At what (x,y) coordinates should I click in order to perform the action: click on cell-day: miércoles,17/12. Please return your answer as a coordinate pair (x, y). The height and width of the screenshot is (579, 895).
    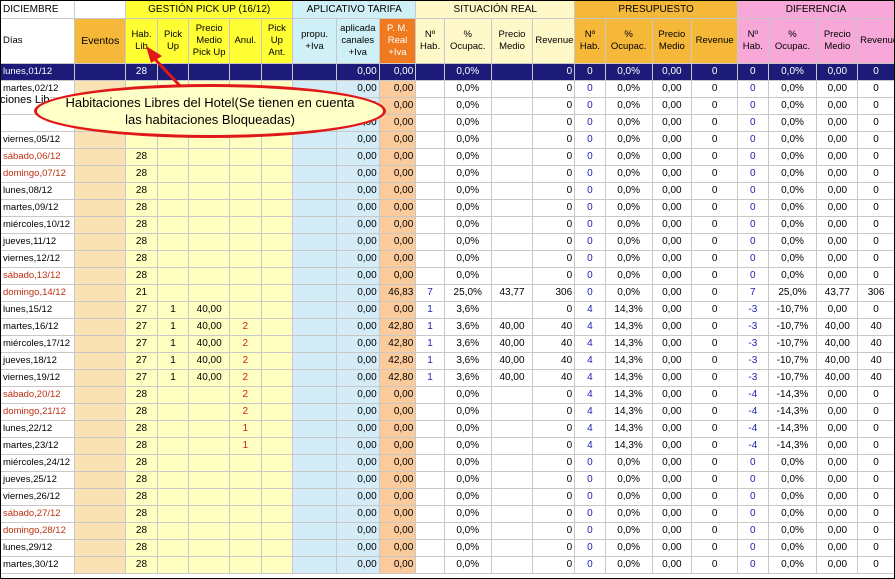
    Looking at the image, I should click on (38, 344).